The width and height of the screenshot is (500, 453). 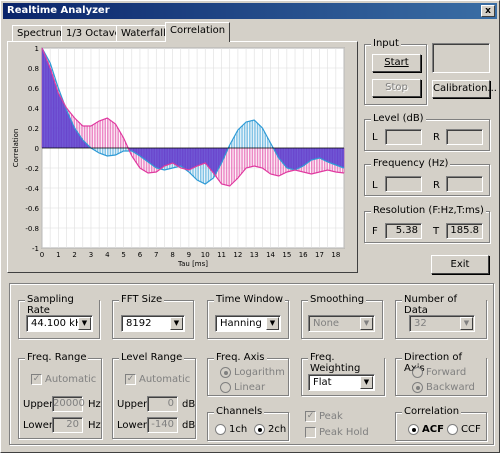 I want to click on stop-button-label: Stop, so click(x=396, y=87).